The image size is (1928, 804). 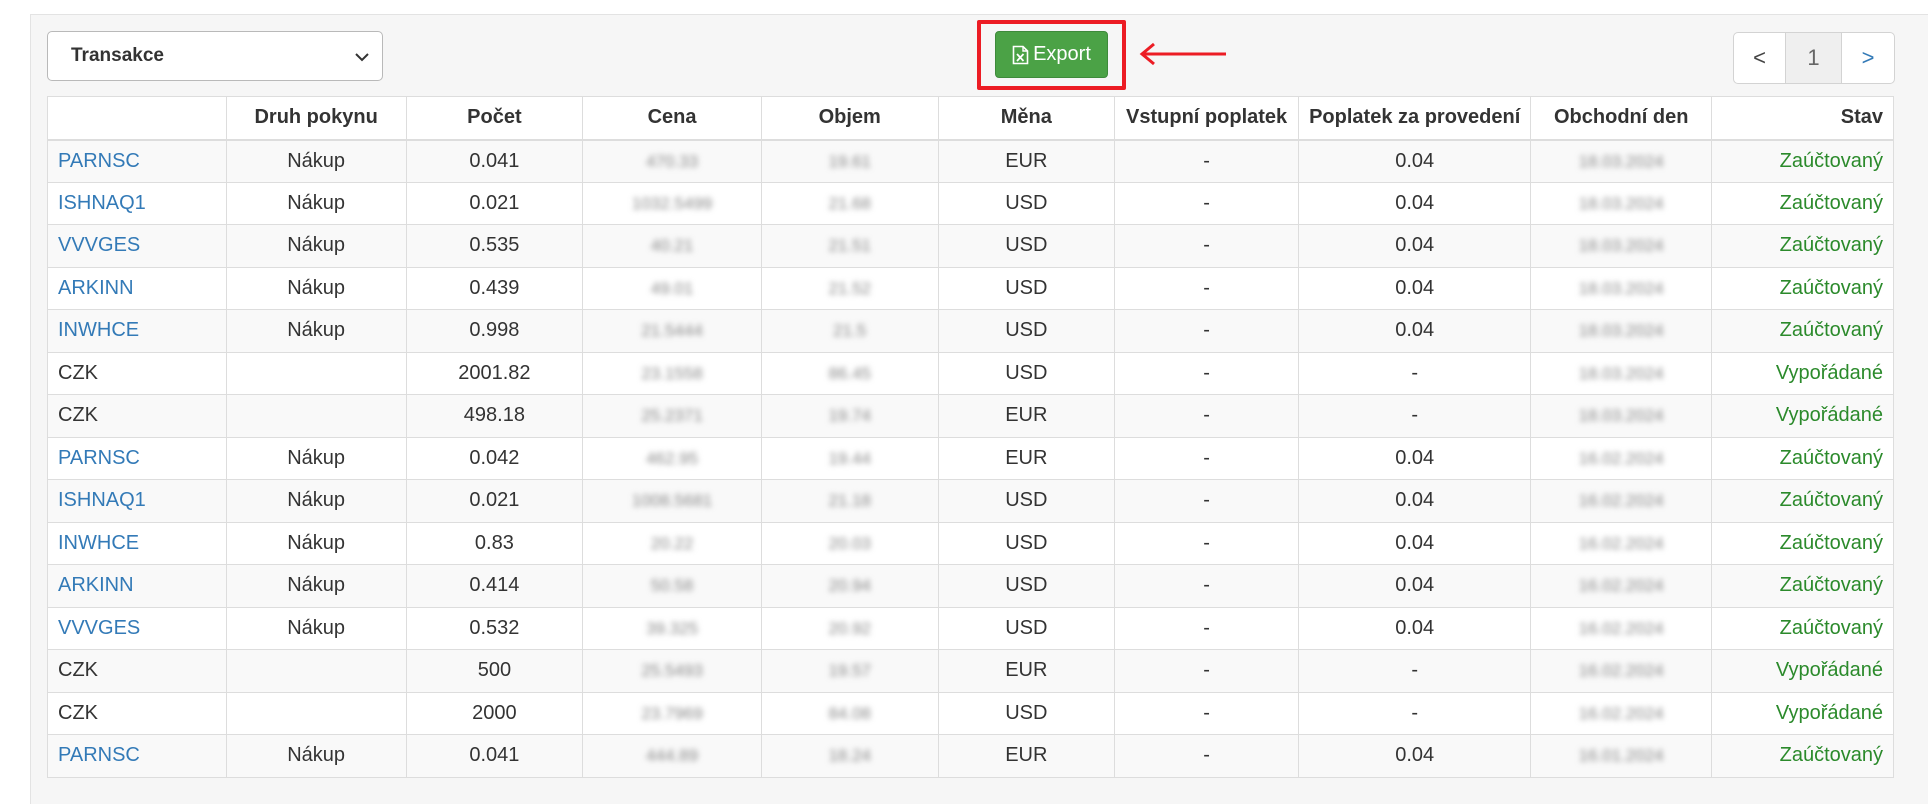 What do you see at coordinates (117, 55) in the screenshot?
I see `type-select-value: Transakce` at bounding box center [117, 55].